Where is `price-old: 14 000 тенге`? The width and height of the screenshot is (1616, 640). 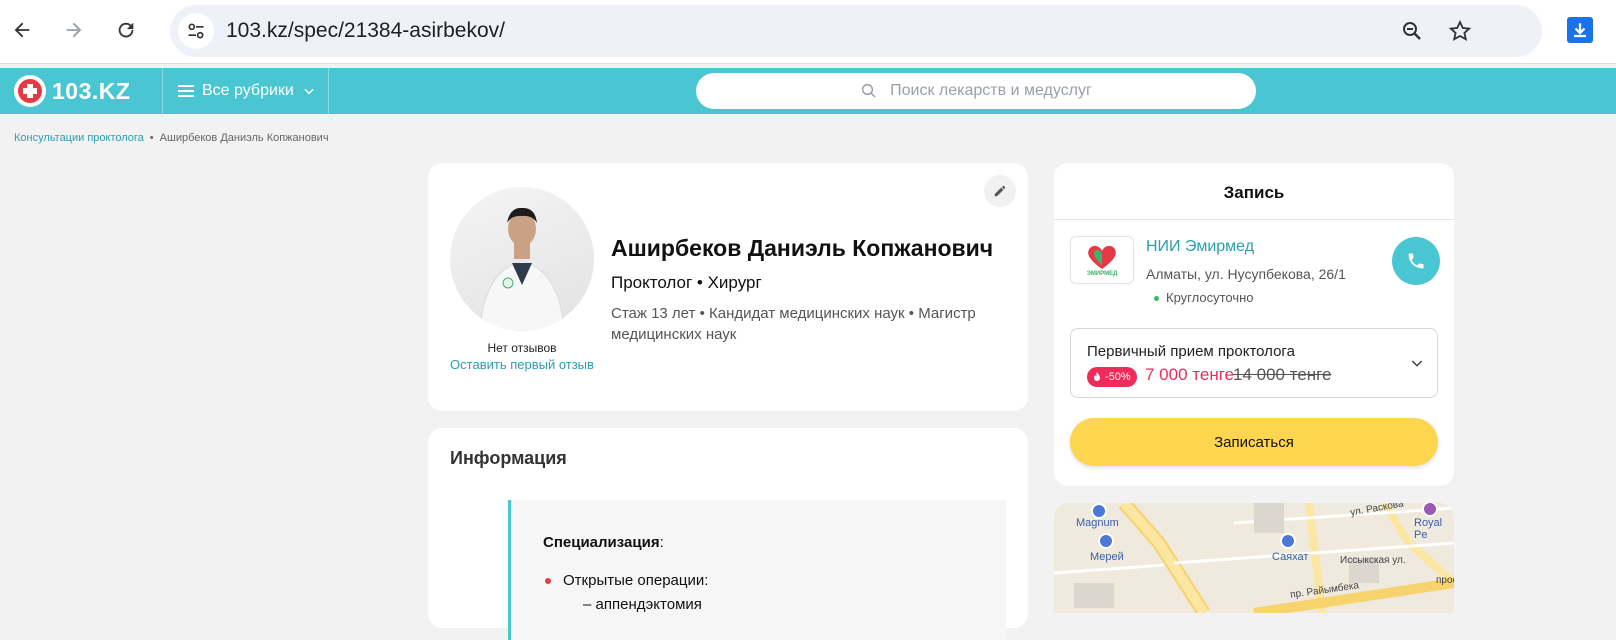 price-old: 14 000 тенге is located at coordinates (1282, 374).